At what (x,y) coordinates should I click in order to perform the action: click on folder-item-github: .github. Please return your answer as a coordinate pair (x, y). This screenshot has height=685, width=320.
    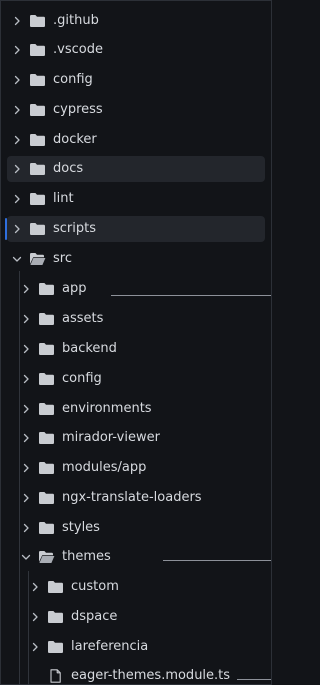
    Looking at the image, I should click on (136, 21).